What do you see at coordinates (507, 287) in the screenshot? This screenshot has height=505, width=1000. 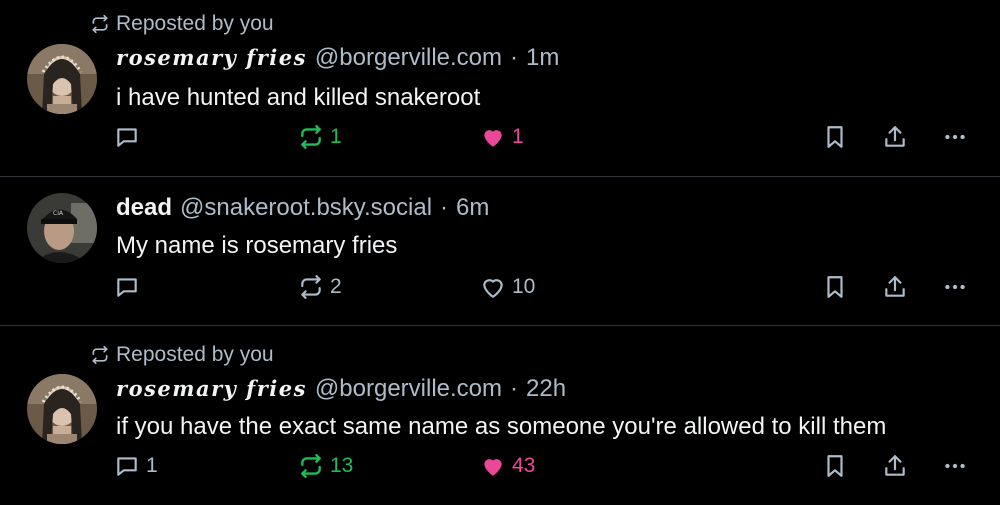 I see `like-button: 10` at bounding box center [507, 287].